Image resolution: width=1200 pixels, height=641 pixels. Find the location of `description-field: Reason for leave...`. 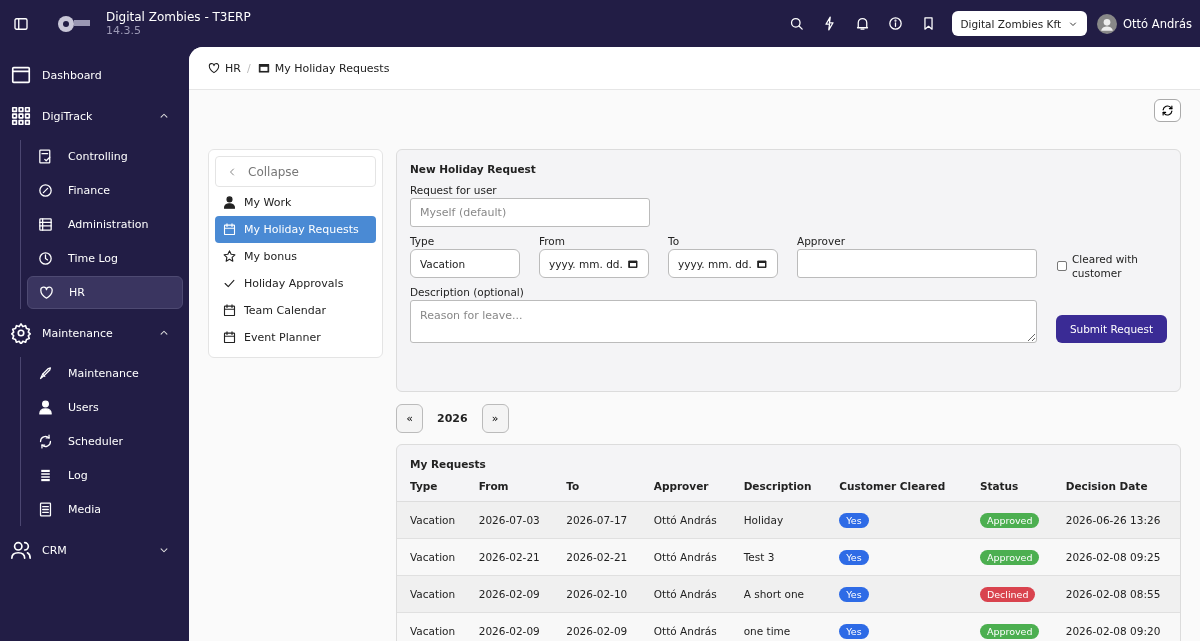

description-field: Reason for leave... is located at coordinates (723, 321).